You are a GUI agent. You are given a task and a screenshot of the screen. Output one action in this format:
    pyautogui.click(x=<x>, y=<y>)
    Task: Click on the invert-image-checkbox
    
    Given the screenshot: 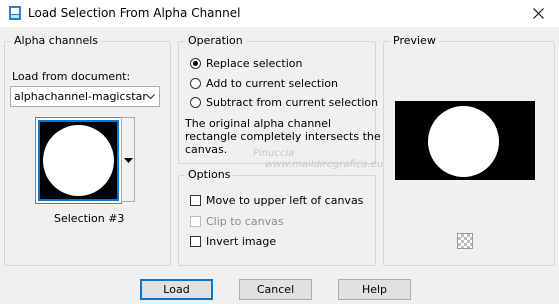 What is the action you would take?
    pyautogui.click(x=195, y=241)
    